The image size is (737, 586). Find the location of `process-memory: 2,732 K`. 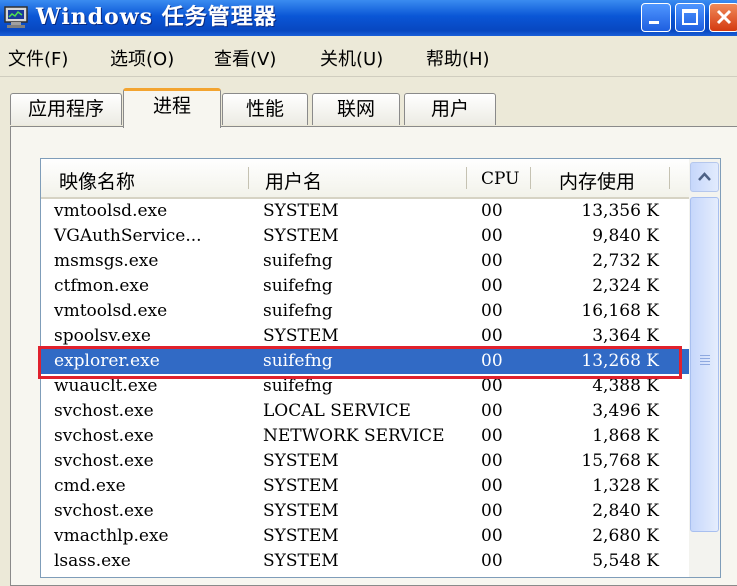

process-memory: 2,732 K is located at coordinates (625, 261).